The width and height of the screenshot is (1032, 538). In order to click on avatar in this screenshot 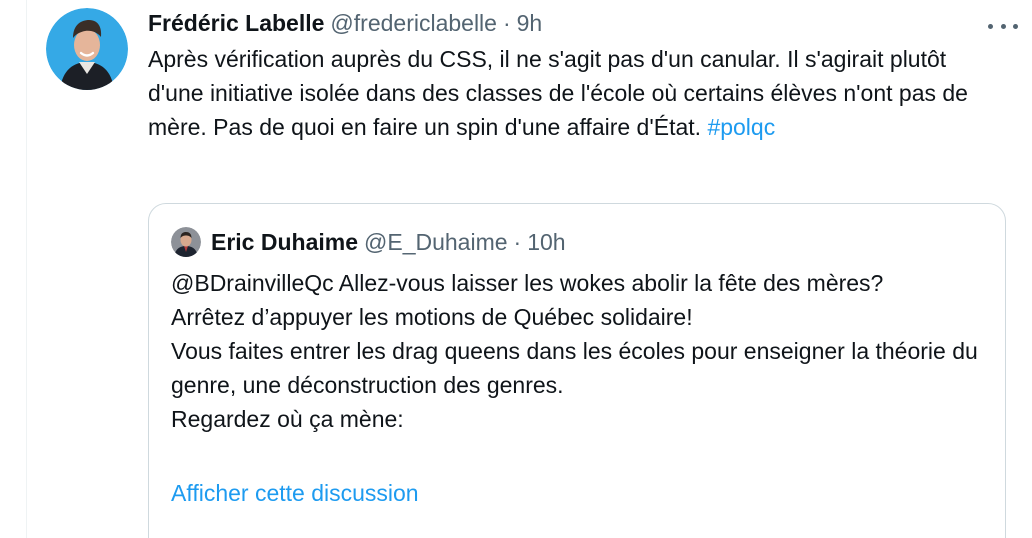, I will do `click(87, 49)`.